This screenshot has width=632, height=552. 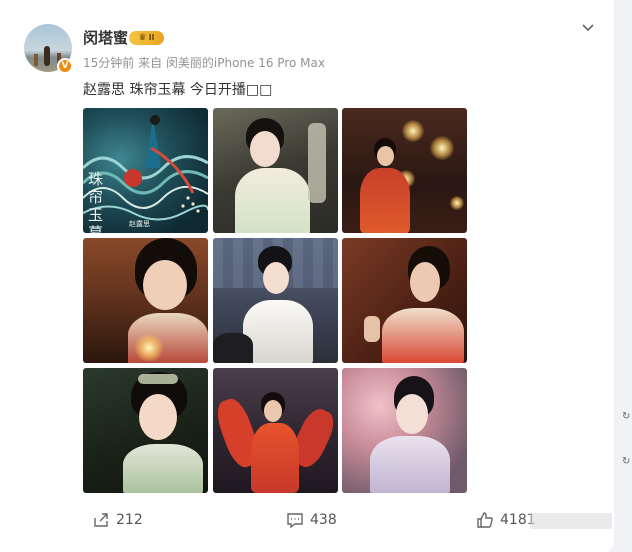 What do you see at coordinates (65, 66) in the screenshot?
I see `verified-badge-icon: V` at bounding box center [65, 66].